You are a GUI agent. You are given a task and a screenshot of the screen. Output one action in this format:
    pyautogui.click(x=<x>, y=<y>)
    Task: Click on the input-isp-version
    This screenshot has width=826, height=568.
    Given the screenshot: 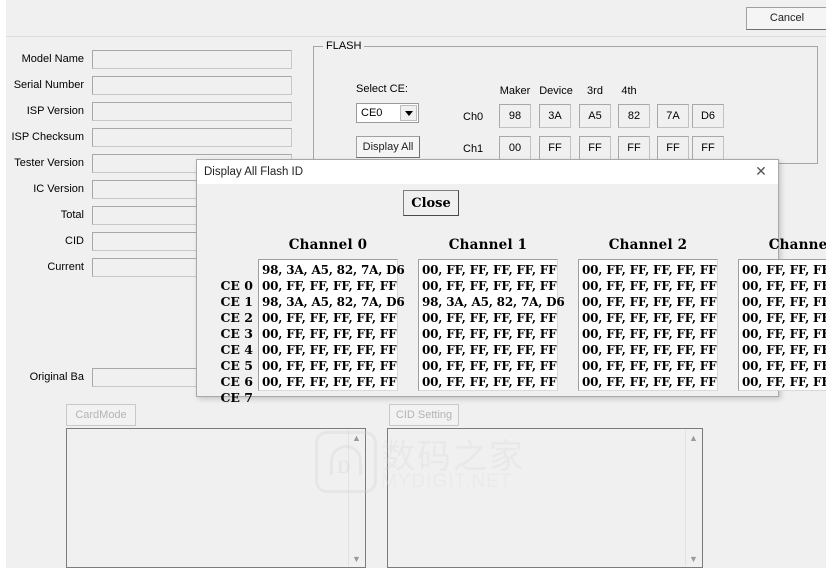 What is the action you would take?
    pyautogui.click(x=192, y=111)
    